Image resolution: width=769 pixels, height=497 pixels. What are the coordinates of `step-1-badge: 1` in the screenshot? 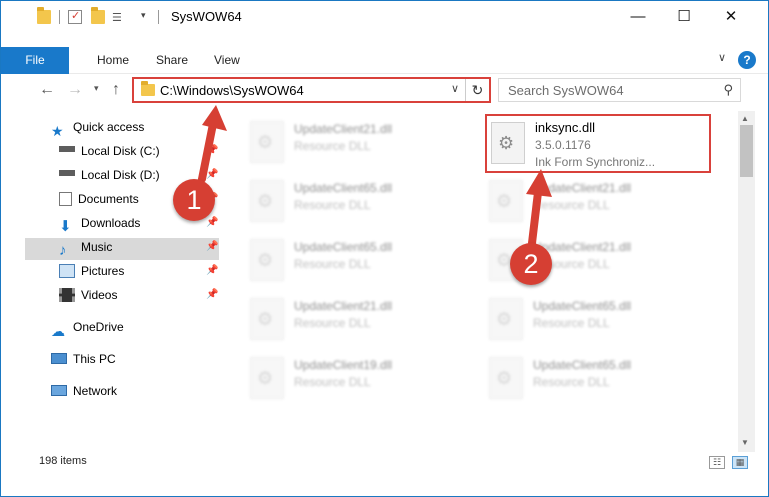 It's located at (194, 200).